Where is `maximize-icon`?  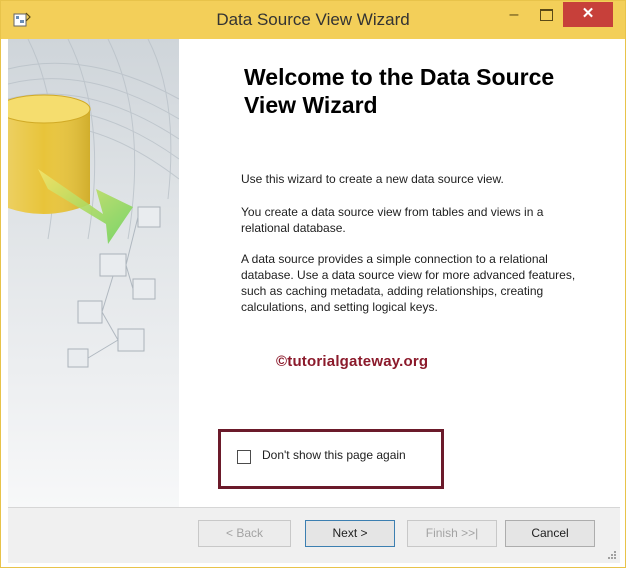 maximize-icon is located at coordinates (546, 15).